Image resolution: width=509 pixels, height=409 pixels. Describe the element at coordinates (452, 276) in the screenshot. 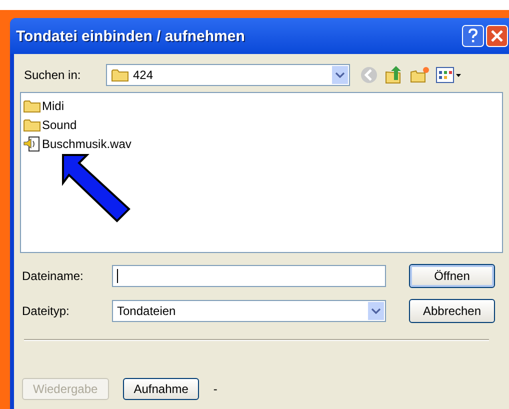

I see `open-button: Öffnen` at that location.